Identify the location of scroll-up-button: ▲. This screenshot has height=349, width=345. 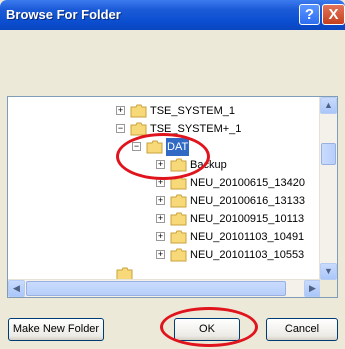
(328, 105).